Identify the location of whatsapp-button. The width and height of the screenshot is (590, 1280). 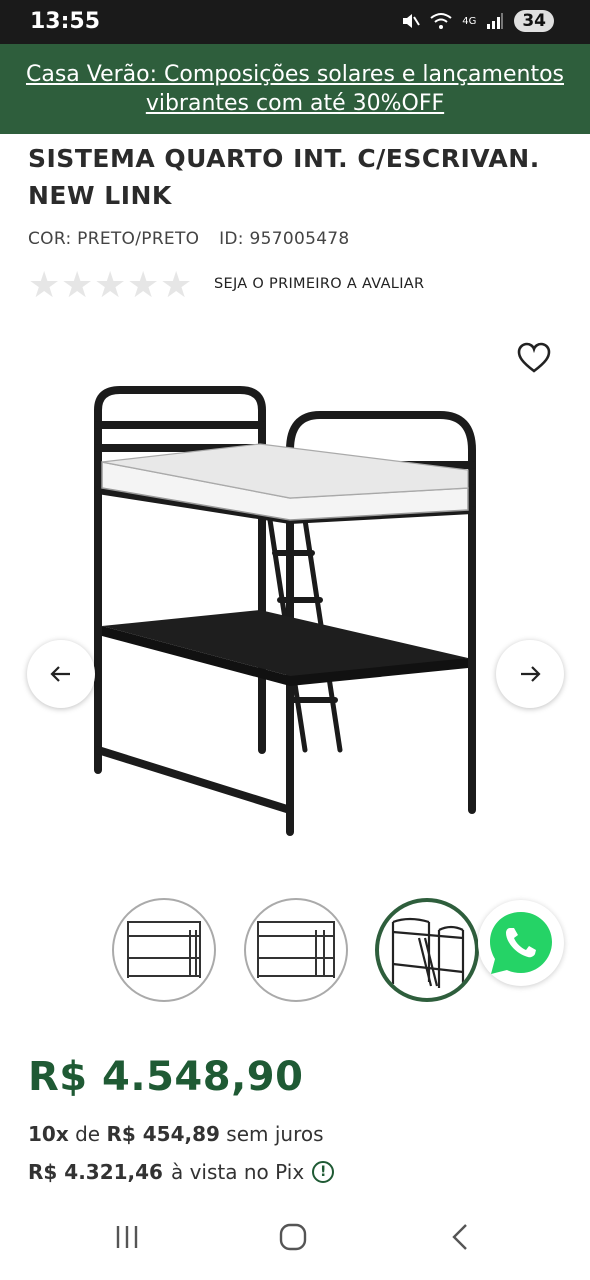
(521, 943).